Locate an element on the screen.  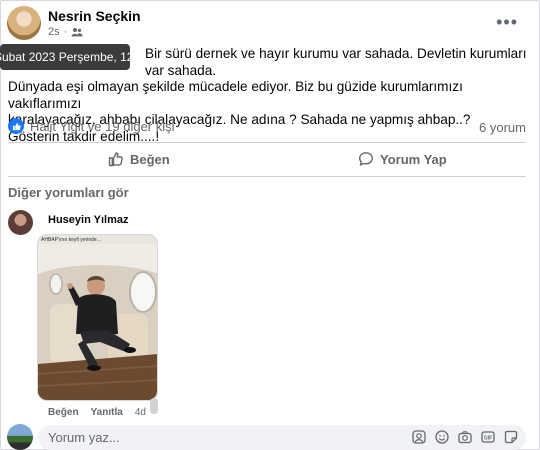
friends-icon is located at coordinates (77, 32).